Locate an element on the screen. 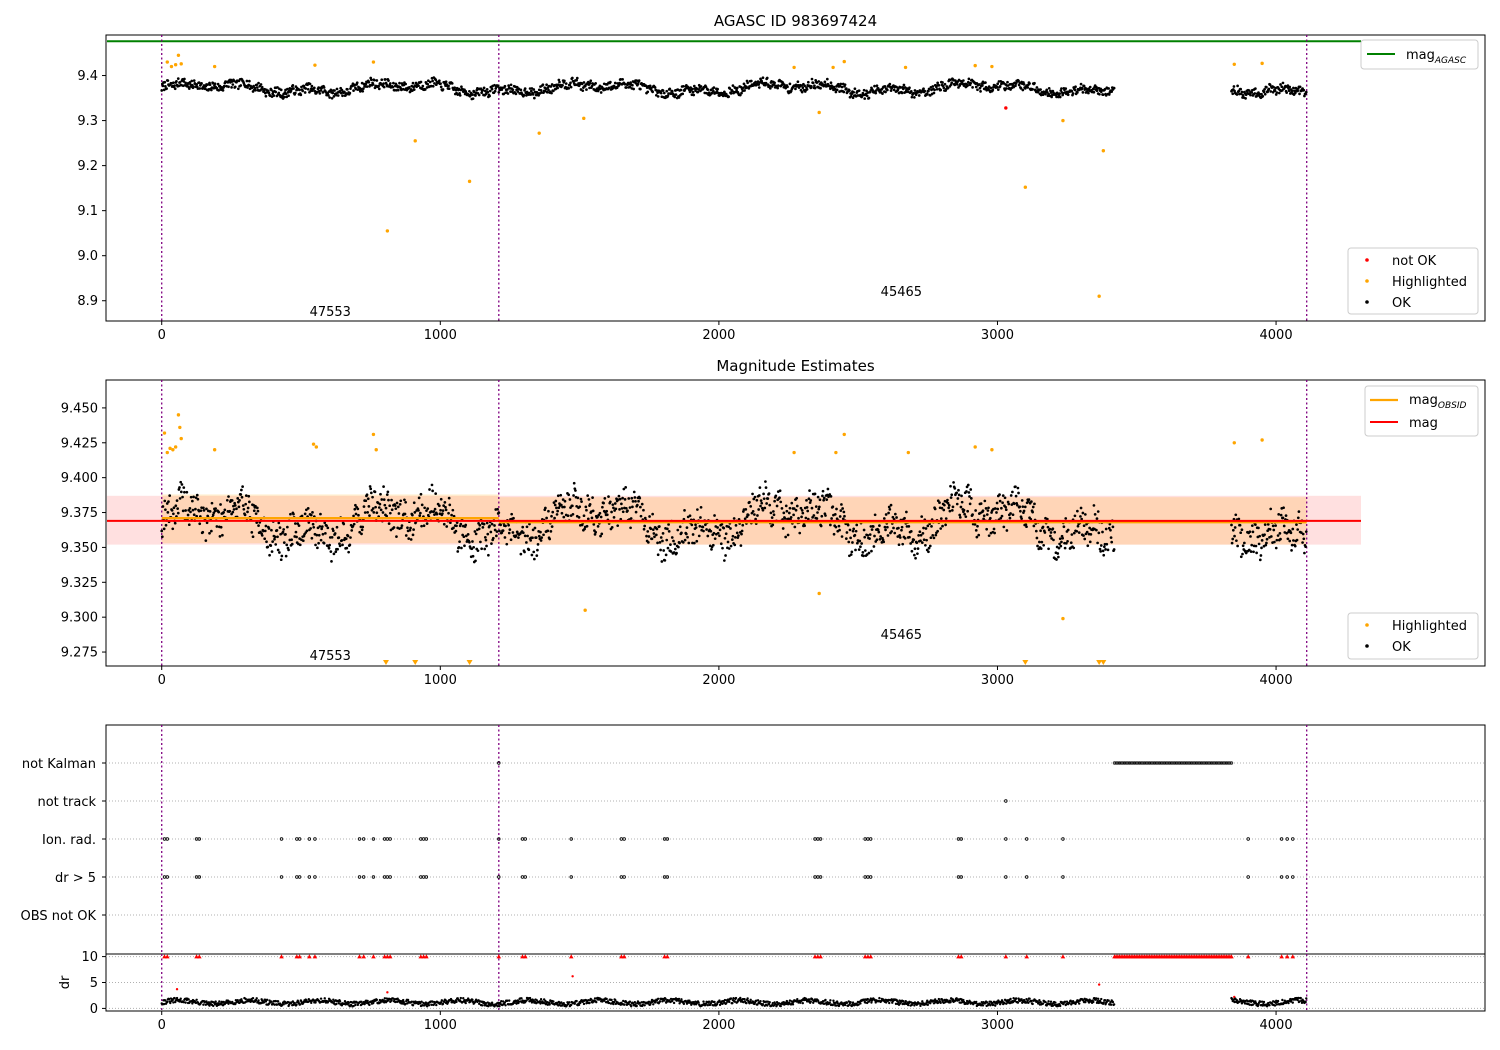 The image size is (1500, 1050). y-tick-label: 9.1 is located at coordinates (87, 211).